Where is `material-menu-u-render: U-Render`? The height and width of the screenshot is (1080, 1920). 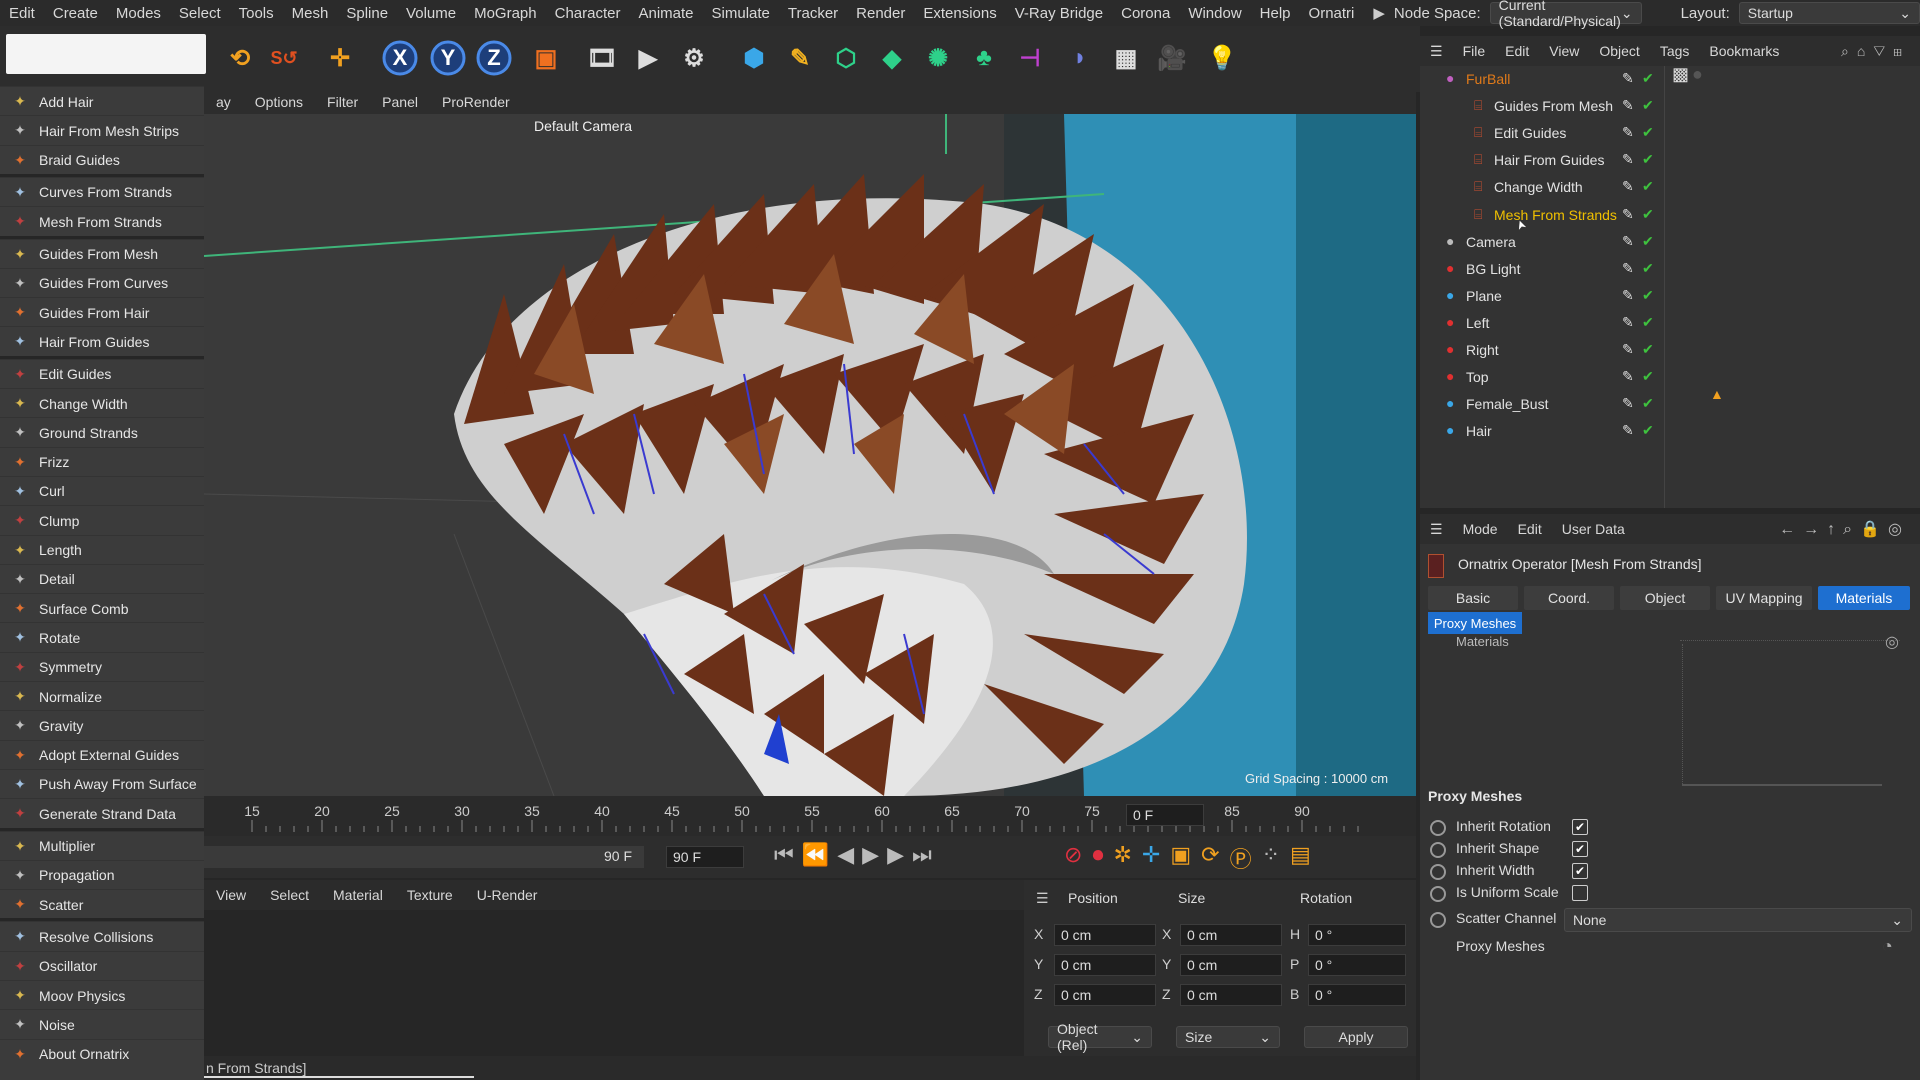 material-menu-u-render: U-Render is located at coordinates (507, 895).